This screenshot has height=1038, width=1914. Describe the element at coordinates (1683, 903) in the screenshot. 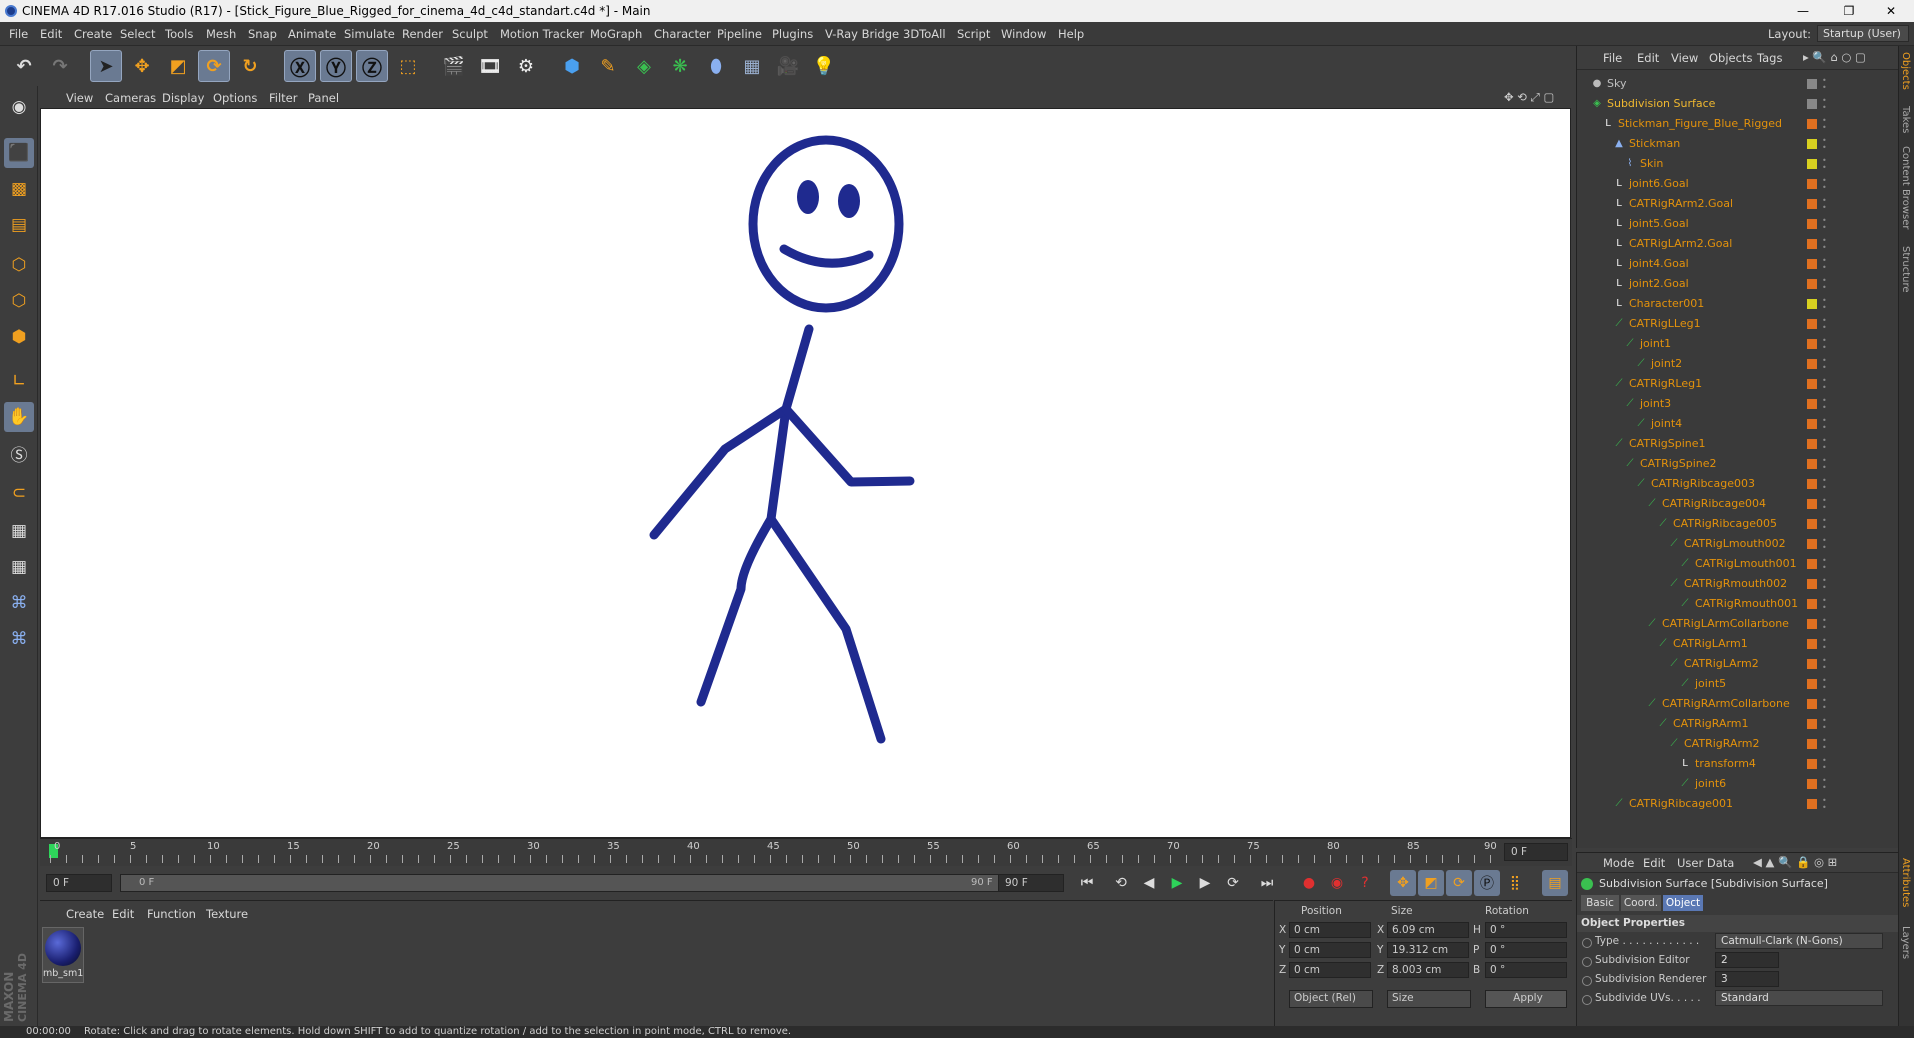

I see `attr-tab-object: Object` at that location.